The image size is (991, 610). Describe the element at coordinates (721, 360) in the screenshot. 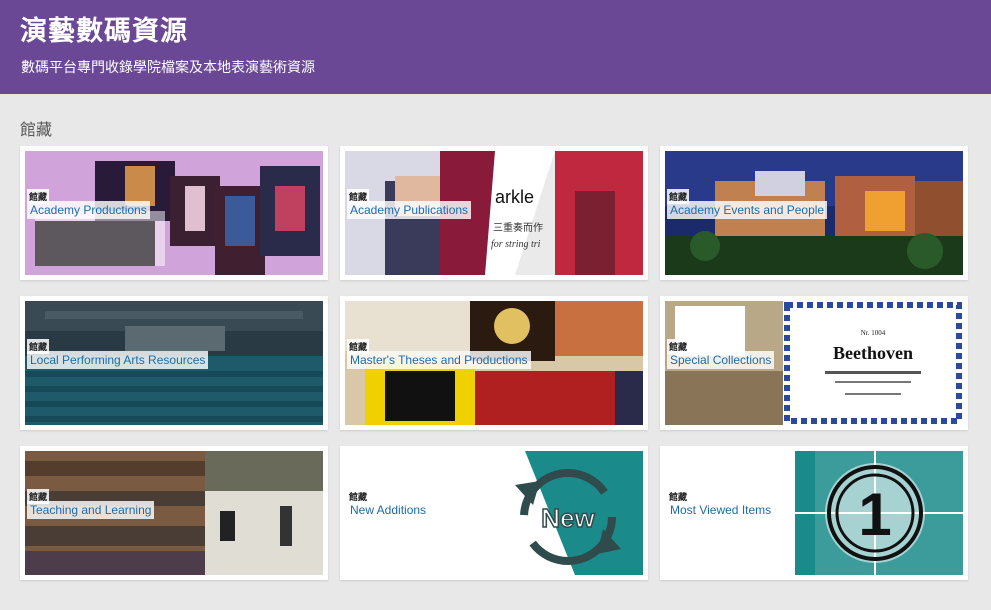

I see `collection-label: Special Collections` at that location.